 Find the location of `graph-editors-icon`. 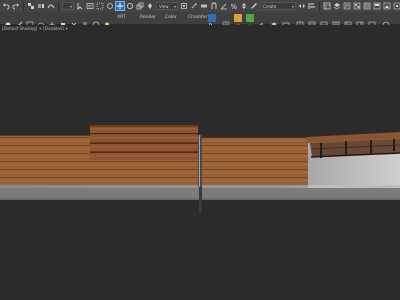

graph-editors-icon is located at coordinates (347, 6).